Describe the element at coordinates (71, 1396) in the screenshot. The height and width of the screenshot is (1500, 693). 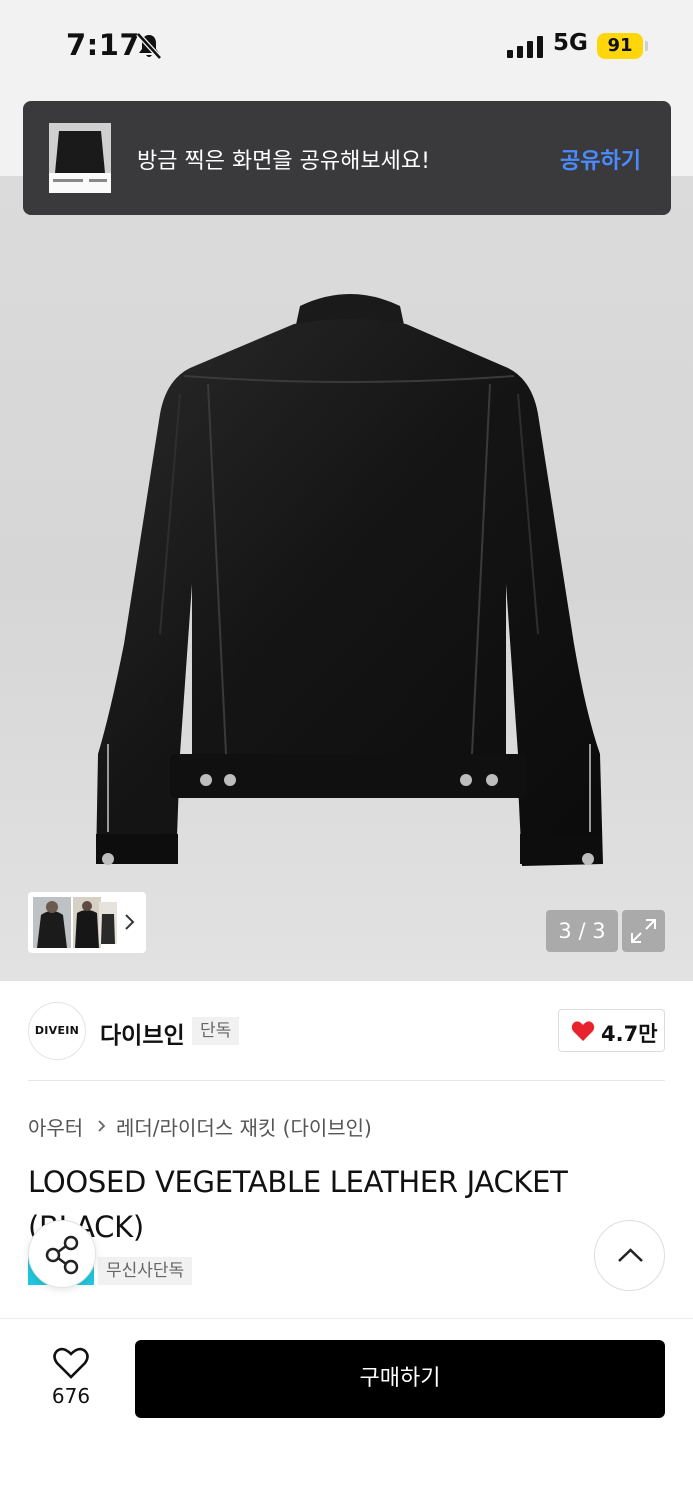
I see `wish-count: 676` at that location.